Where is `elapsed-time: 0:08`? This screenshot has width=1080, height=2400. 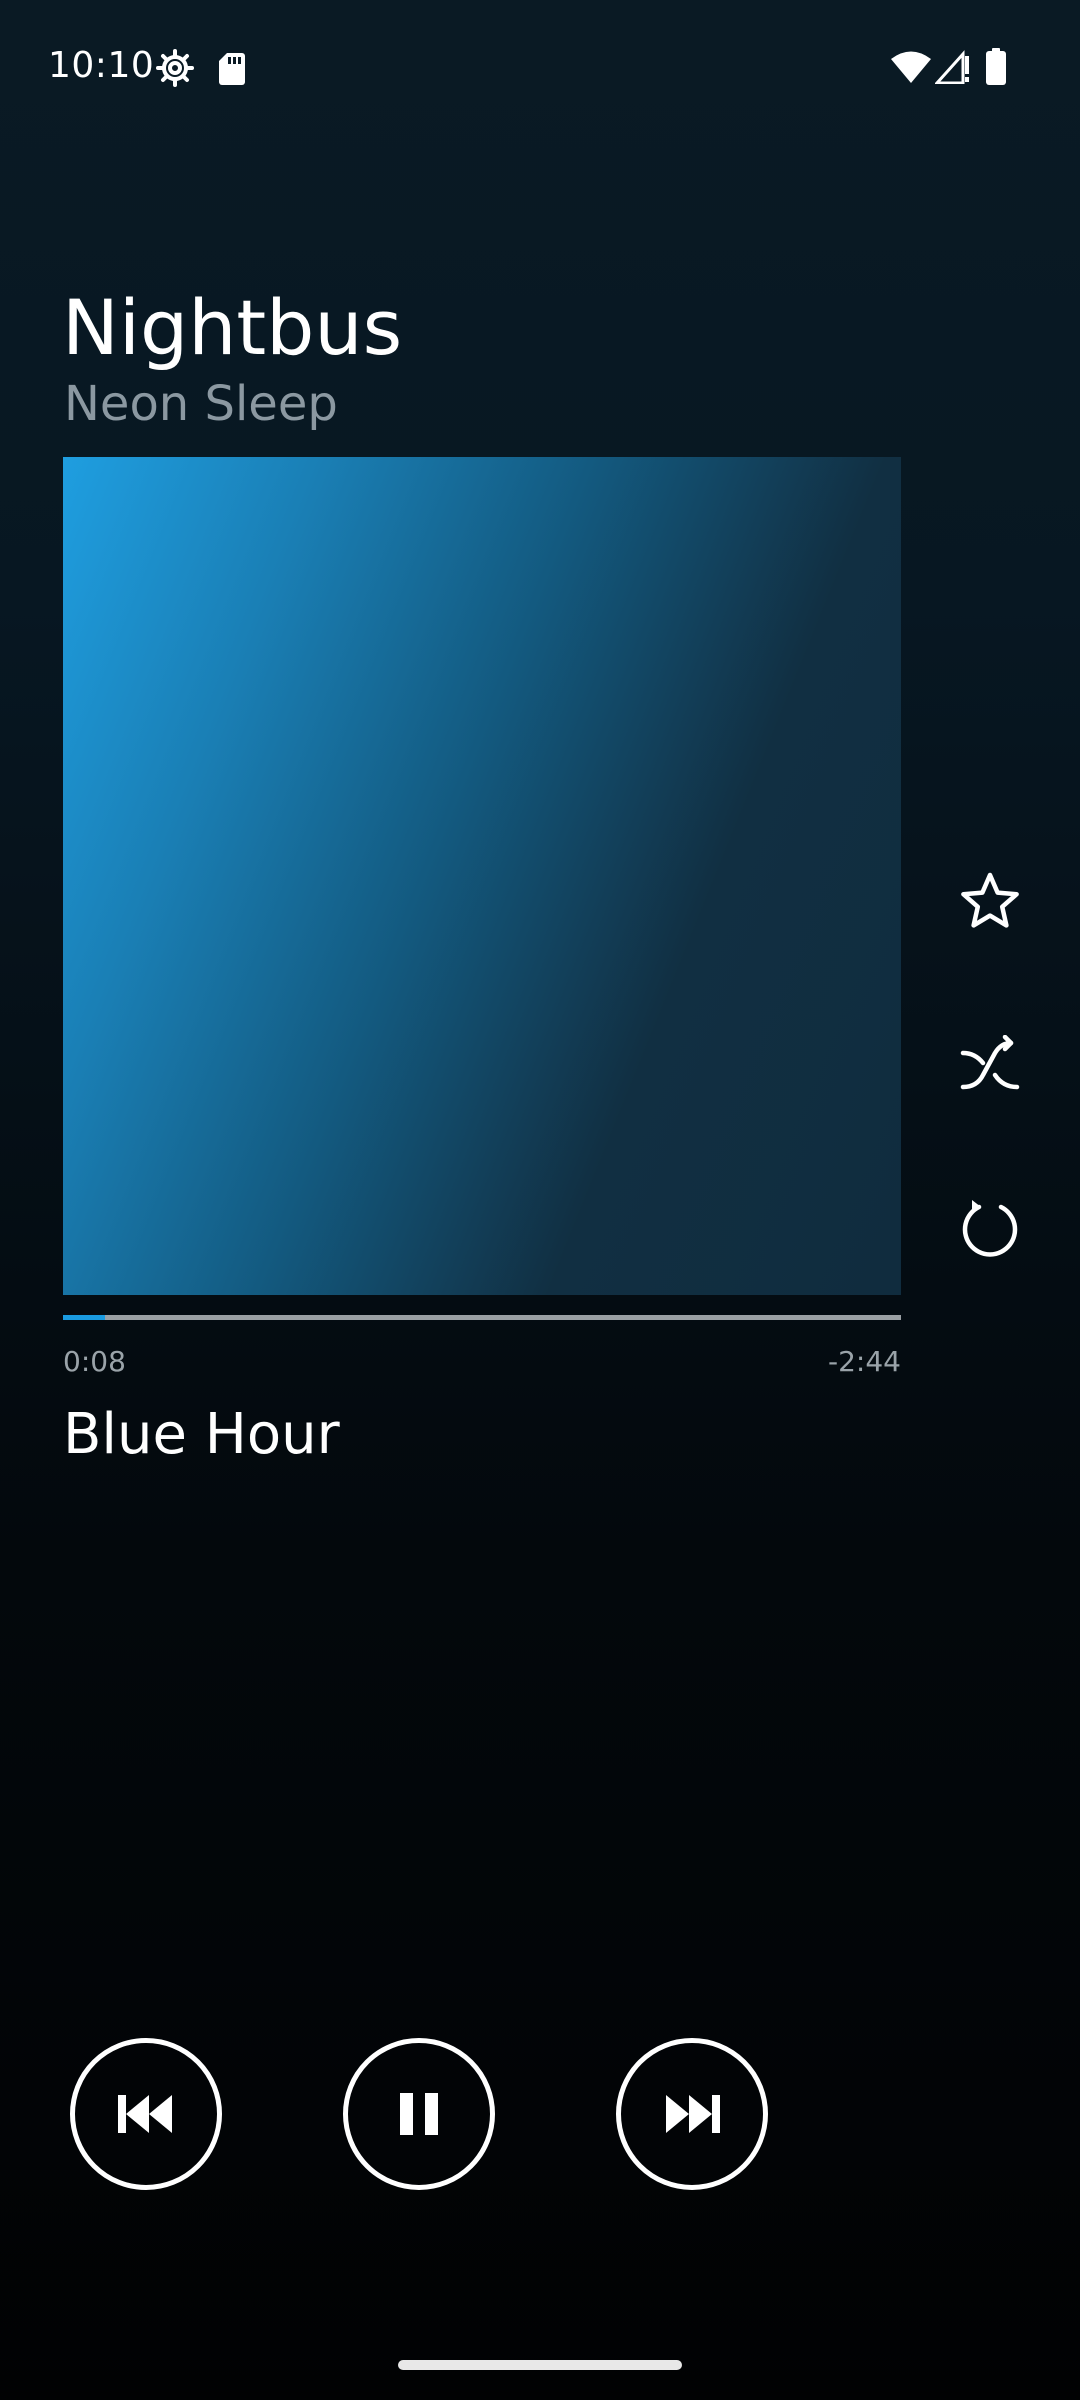
elapsed-time: 0:08 is located at coordinates (94, 1361).